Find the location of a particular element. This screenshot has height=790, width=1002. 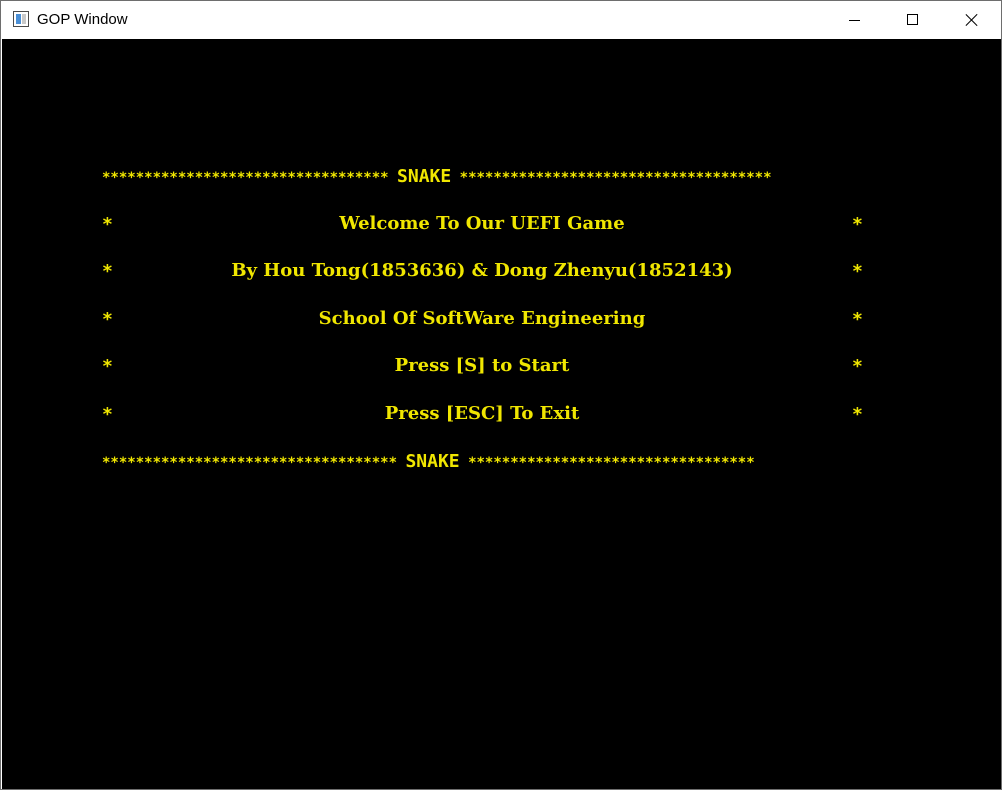

maximize-icon is located at coordinates (912, 19).